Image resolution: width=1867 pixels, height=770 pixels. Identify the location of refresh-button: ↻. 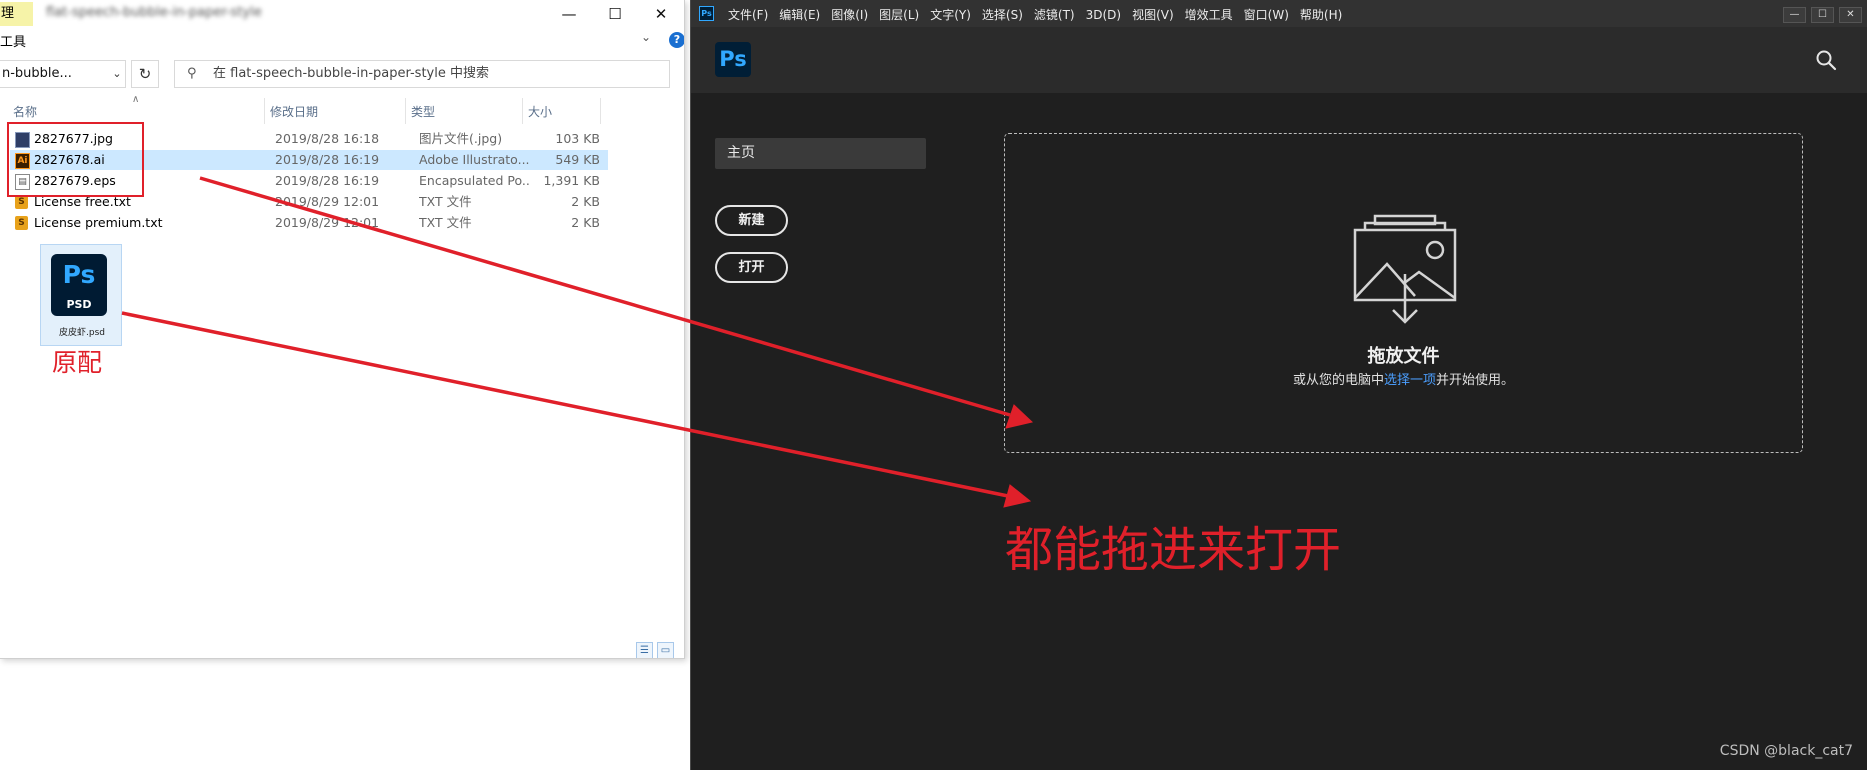
(145, 74).